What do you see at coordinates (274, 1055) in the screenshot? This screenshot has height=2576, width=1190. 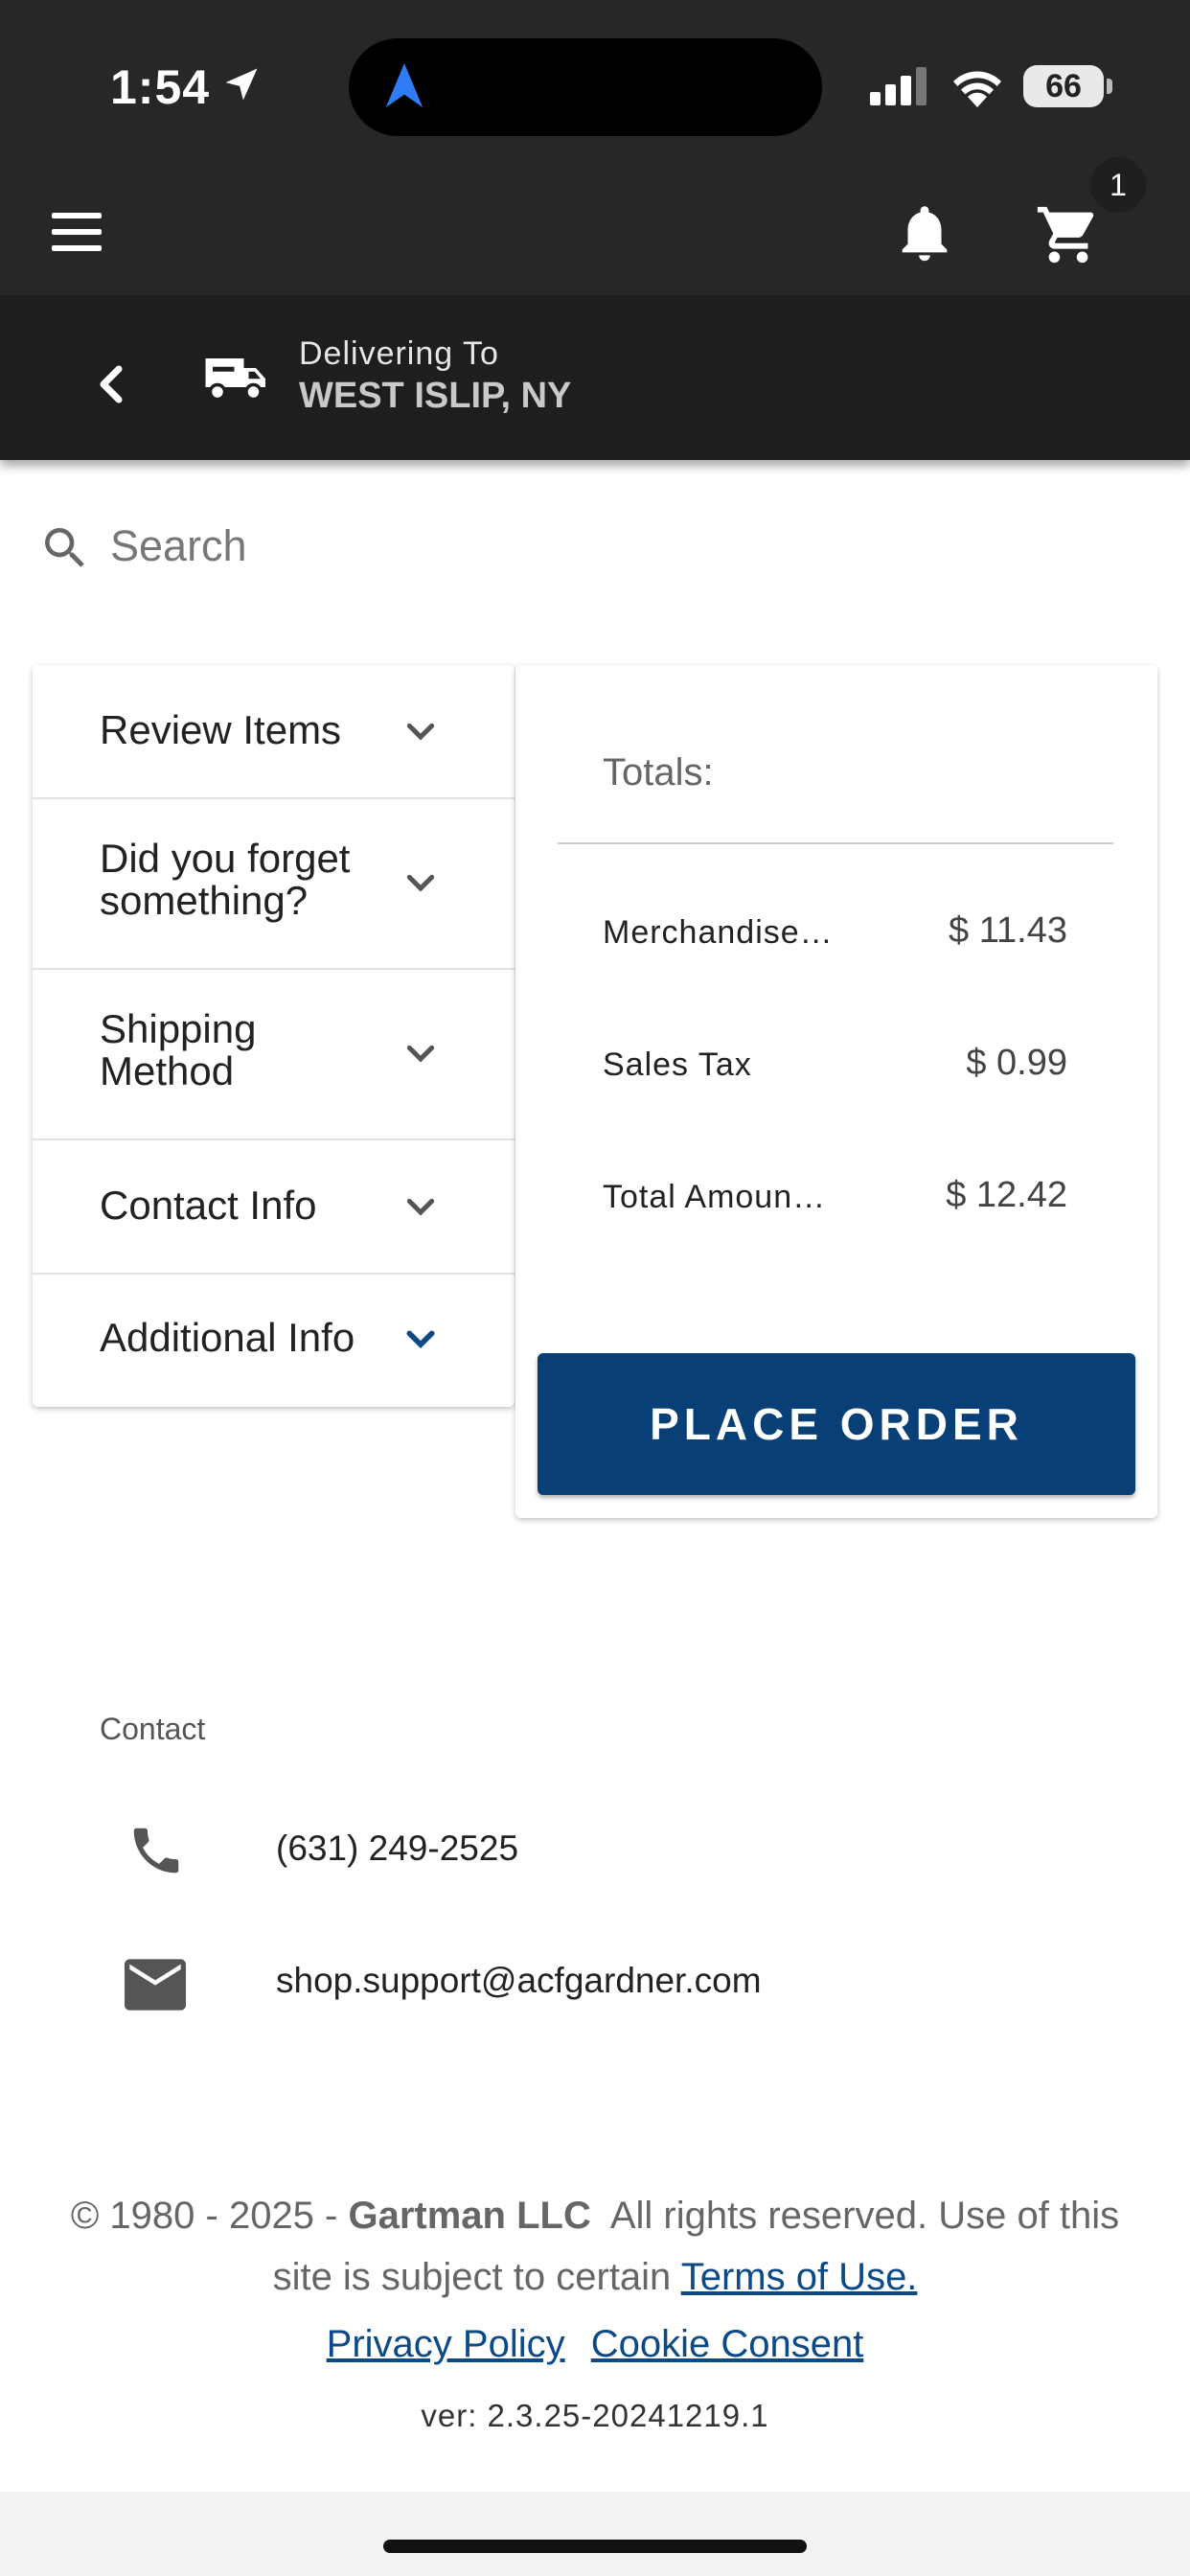 I see `accordion-shipping-method: Shipping Method` at bounding box center [274, 1055].